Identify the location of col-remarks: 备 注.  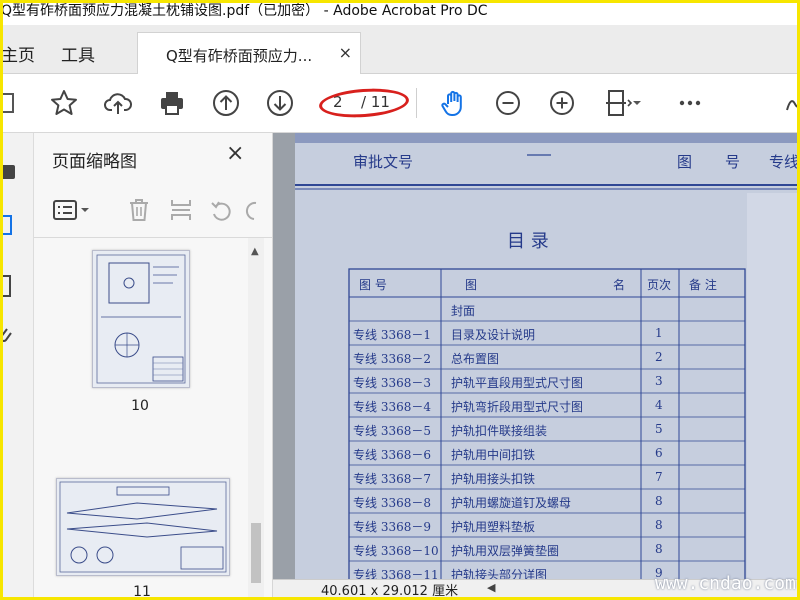
(703, 285).